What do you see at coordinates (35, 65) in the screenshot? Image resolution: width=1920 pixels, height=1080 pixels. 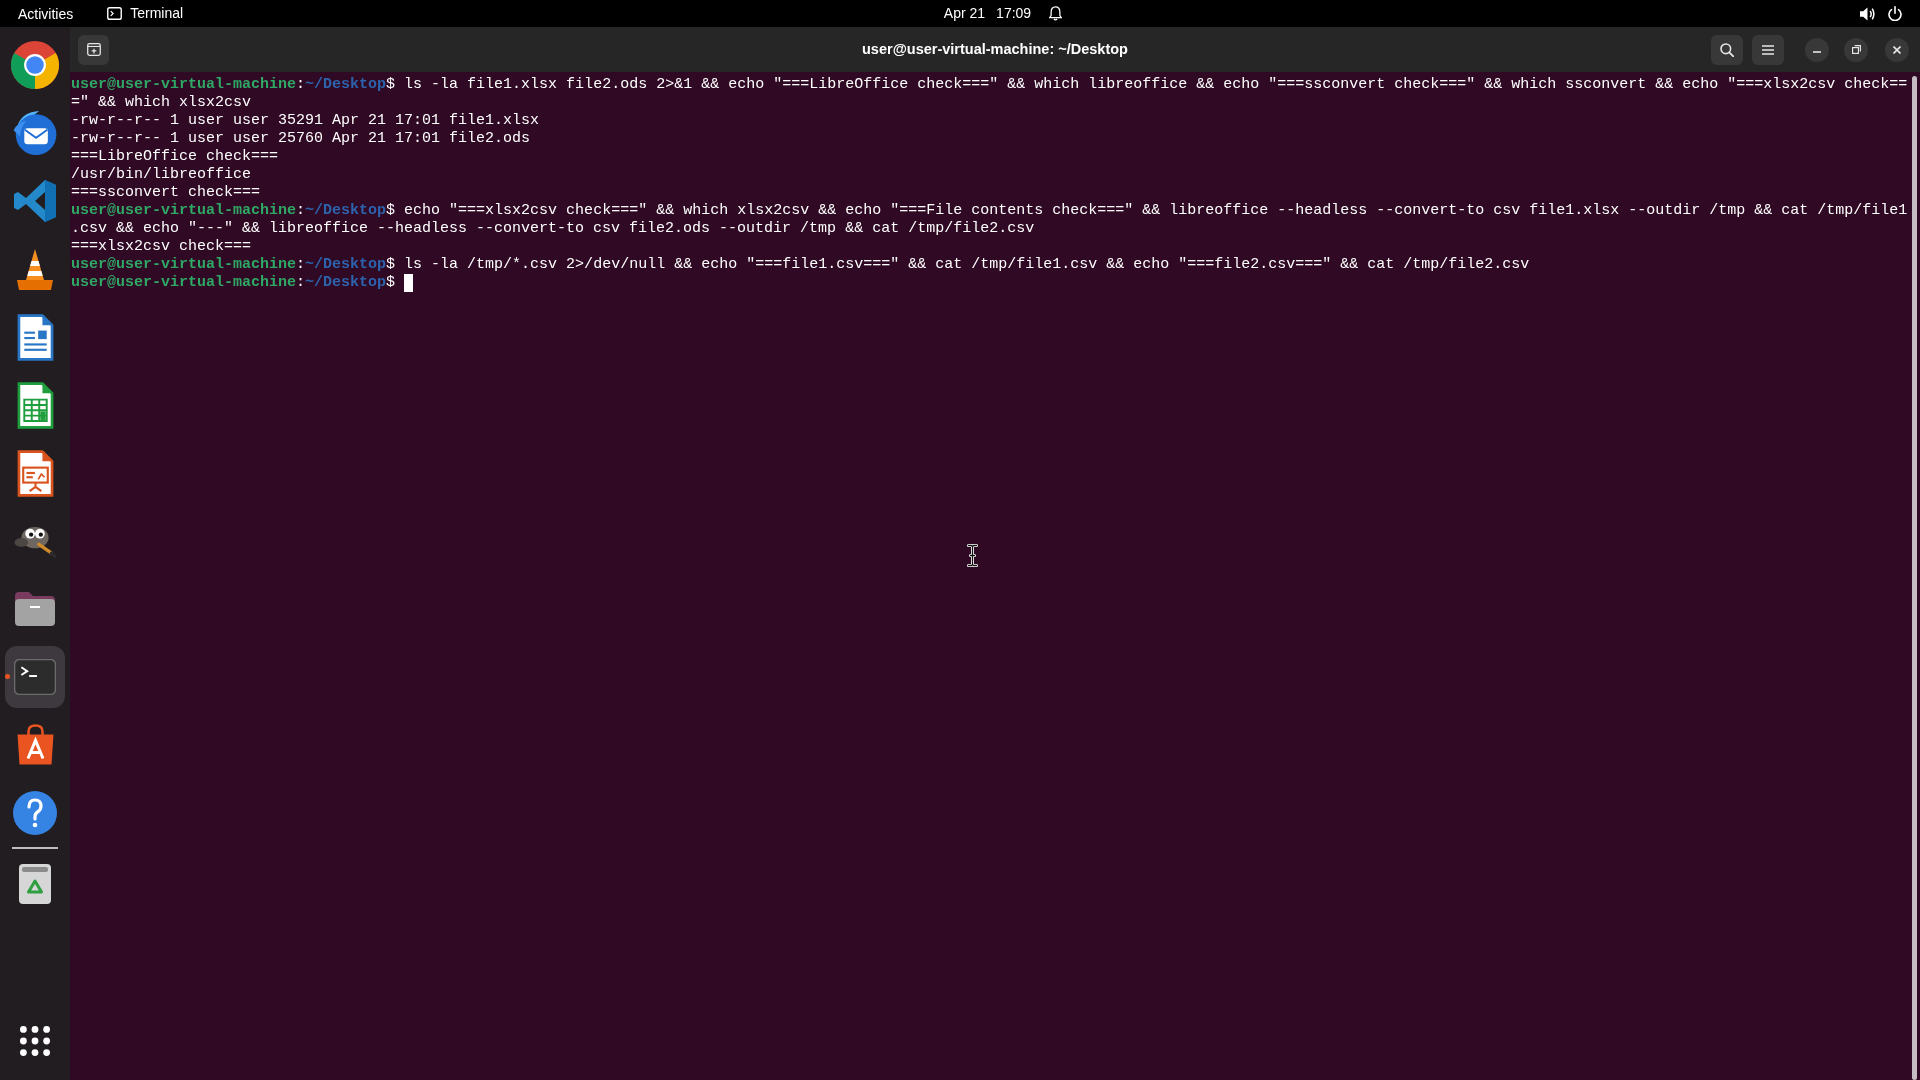 I see `browser-icon` at bounding box center [35, 65].